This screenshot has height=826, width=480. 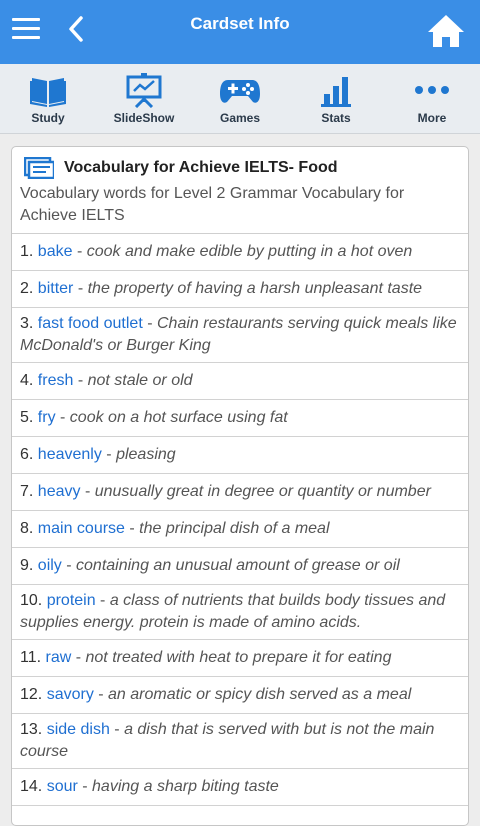 I want to click on more-dots-icon, so click(x=432, y=90).